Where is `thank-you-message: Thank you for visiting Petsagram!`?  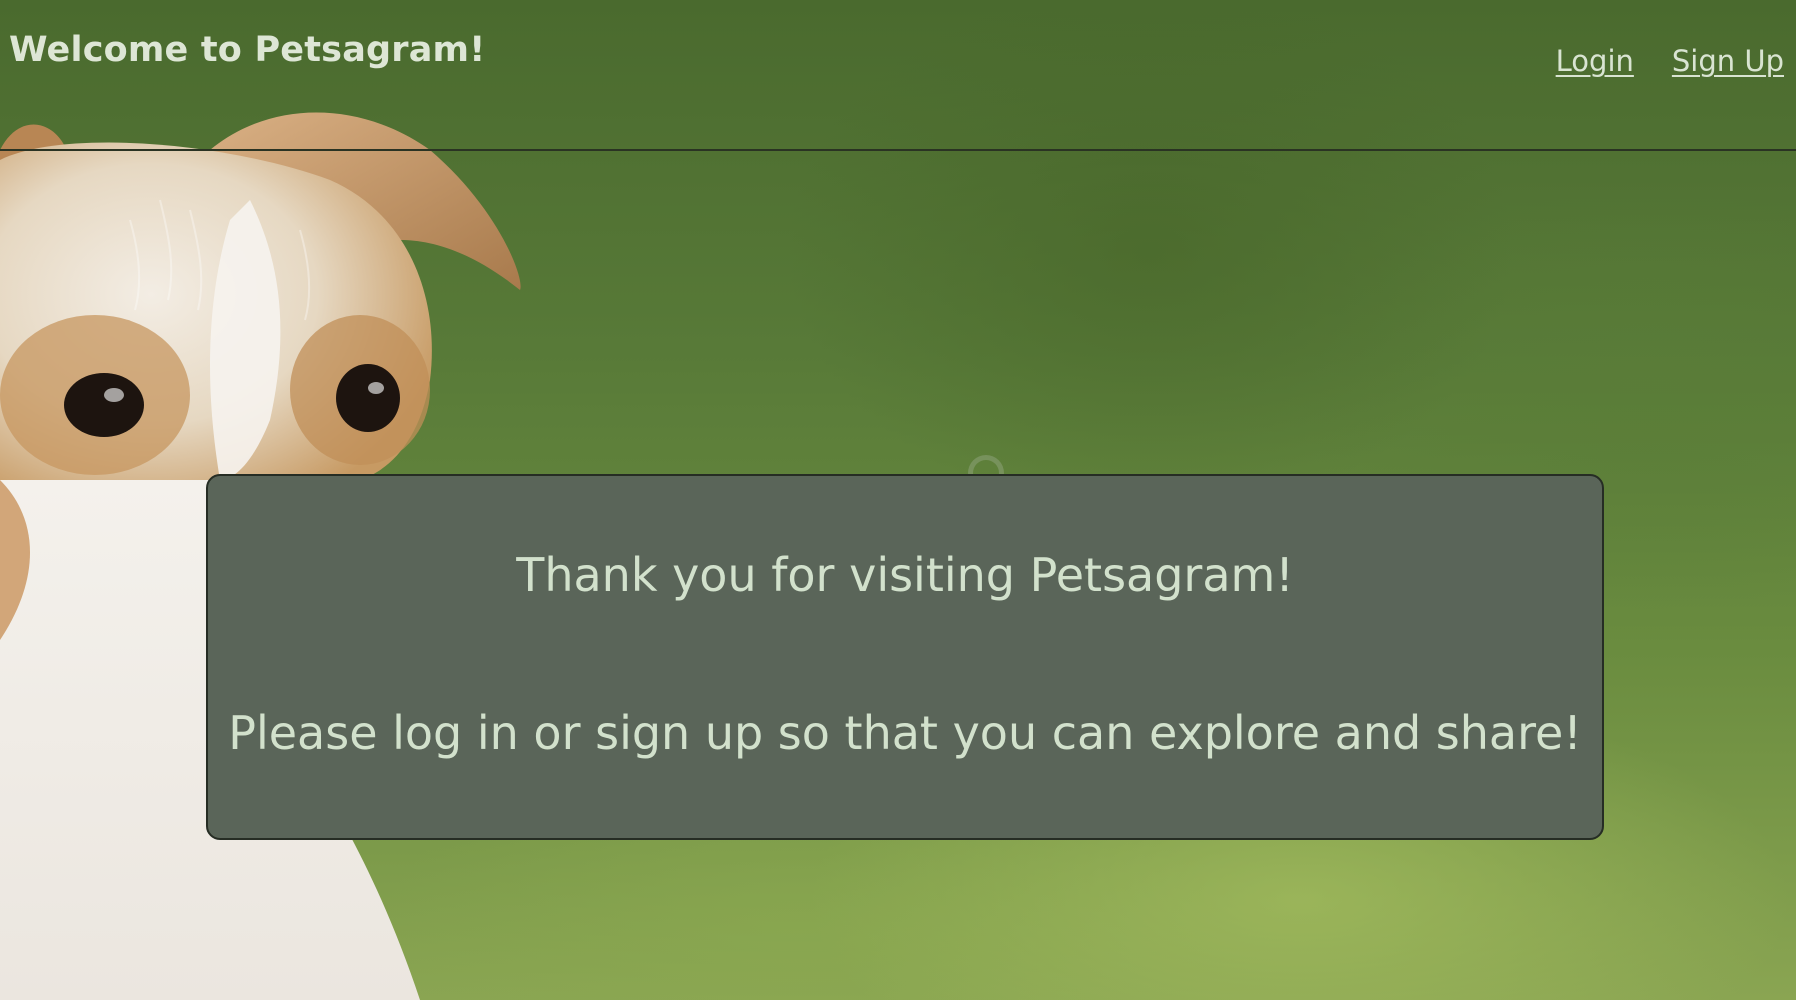
thank-you-message: Thank you for visiting Petsagram! is located at coordinates (905, 575).